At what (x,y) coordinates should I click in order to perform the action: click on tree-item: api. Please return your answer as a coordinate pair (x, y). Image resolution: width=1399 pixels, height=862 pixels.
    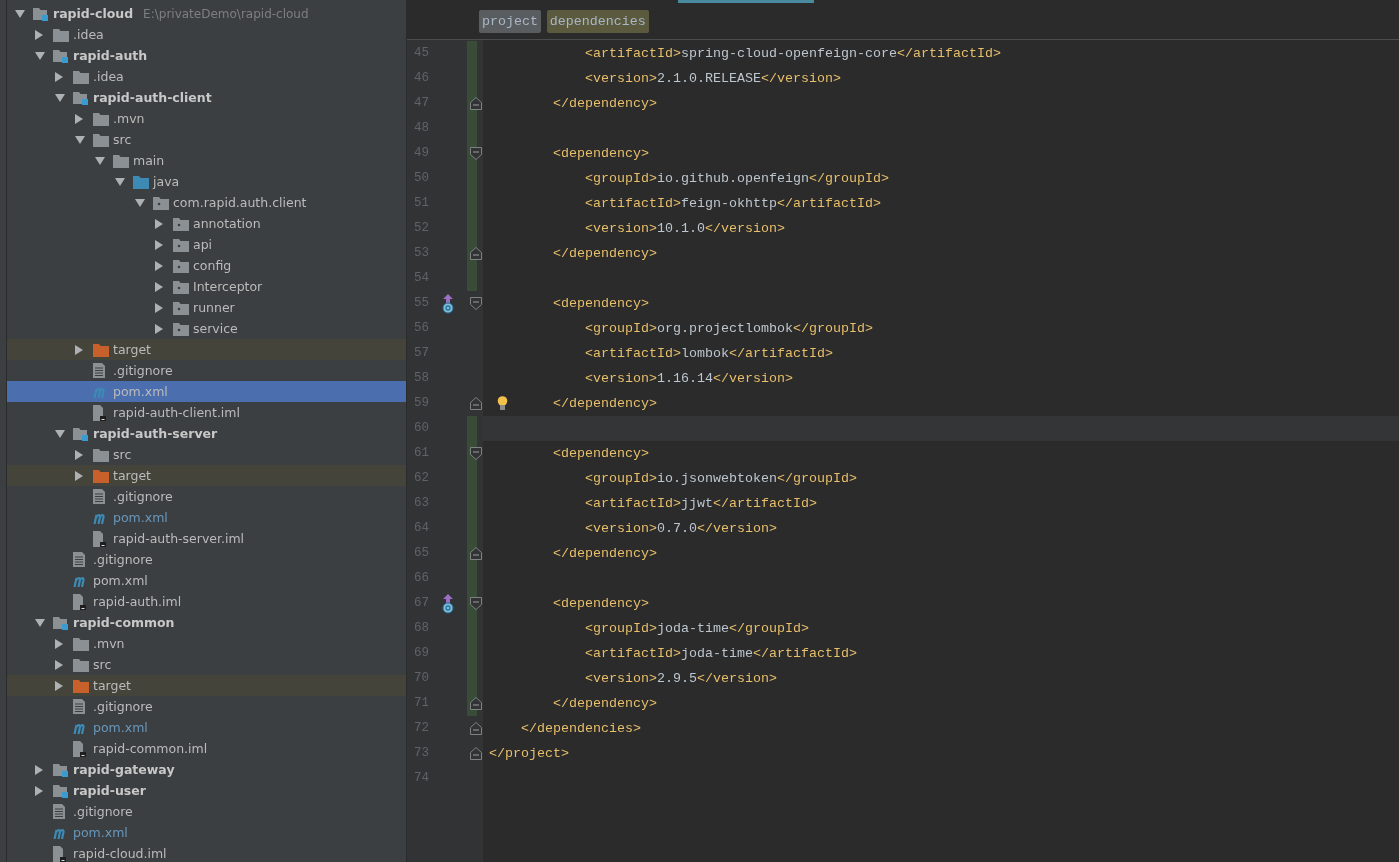
    Looking at the image, I should click on (206, 244).